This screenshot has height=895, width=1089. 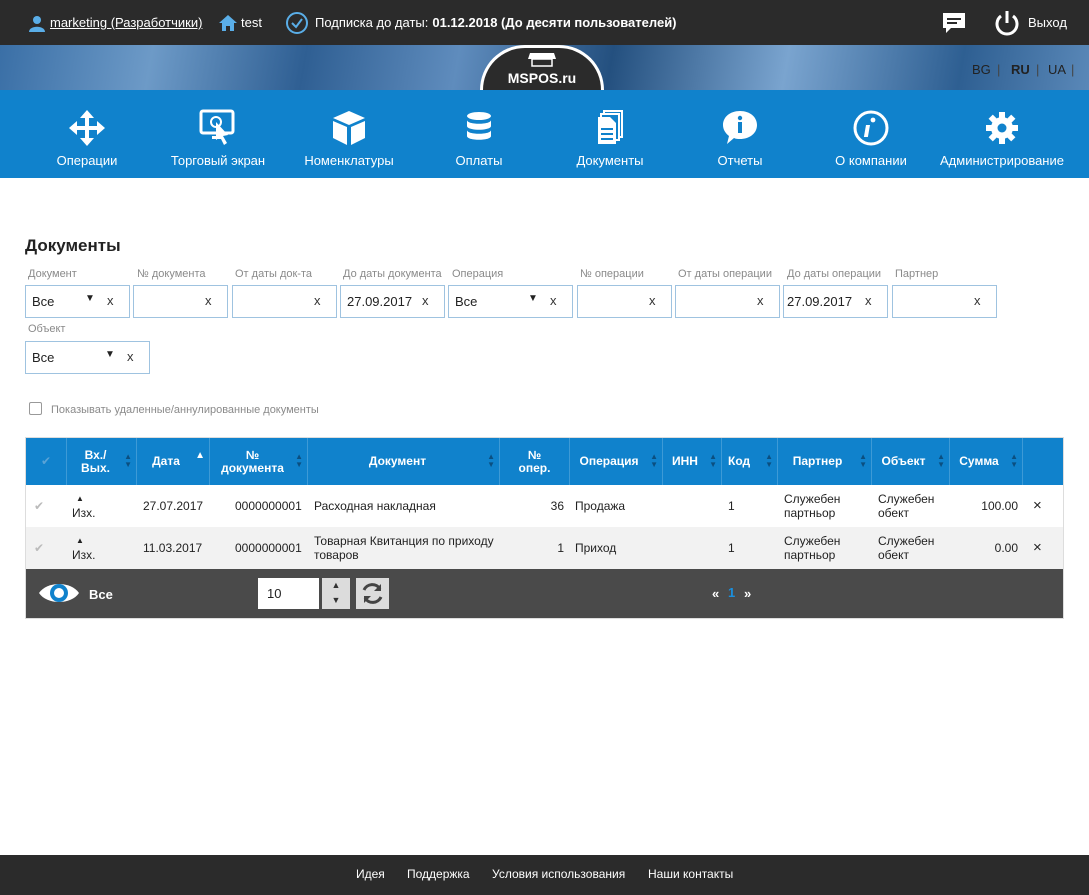 I want to click on nav-admin: Администрирование, so click(x=1002, y=134).